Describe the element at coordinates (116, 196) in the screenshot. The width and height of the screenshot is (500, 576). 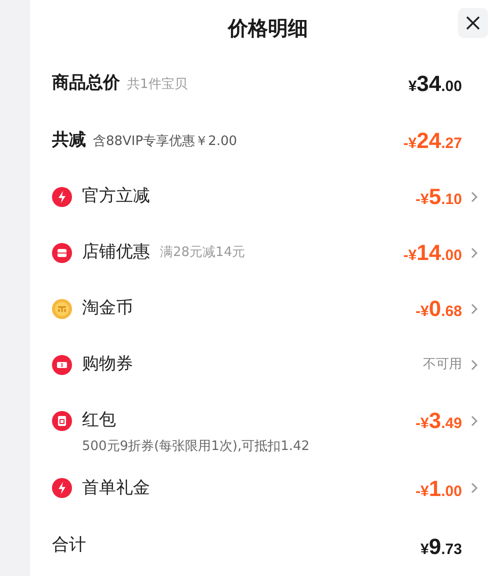
I see `discount-label: 官方立减` at that location.